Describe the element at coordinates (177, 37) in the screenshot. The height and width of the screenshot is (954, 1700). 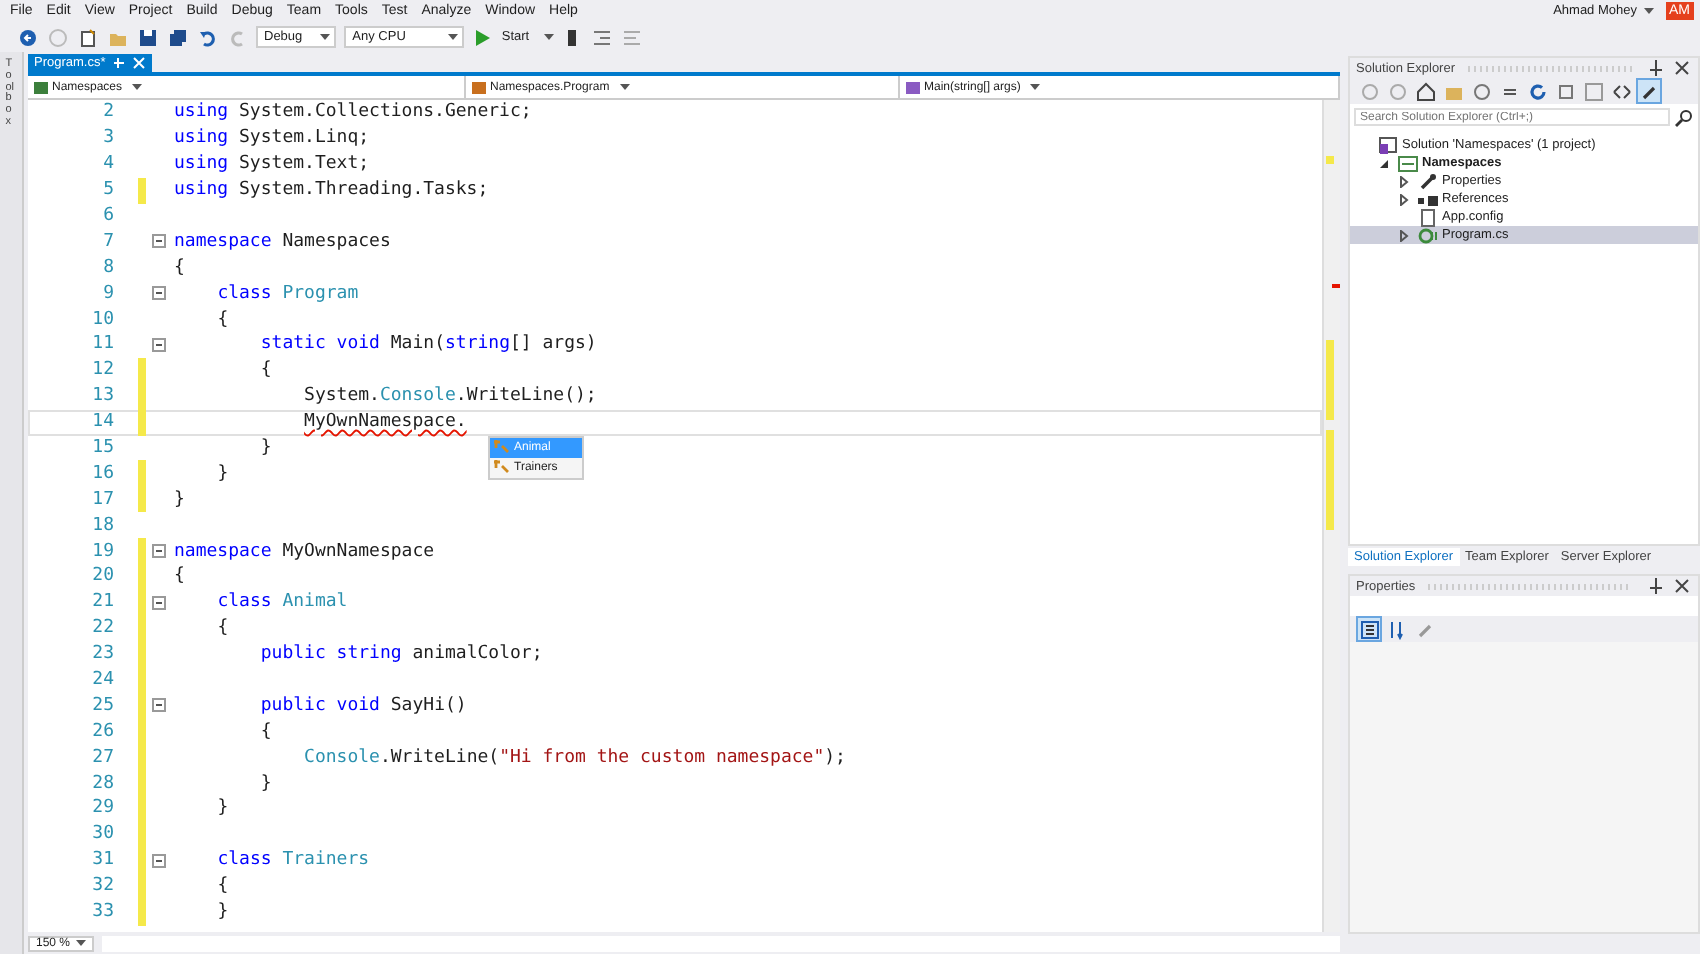
I see `save-all-icon` at that location.